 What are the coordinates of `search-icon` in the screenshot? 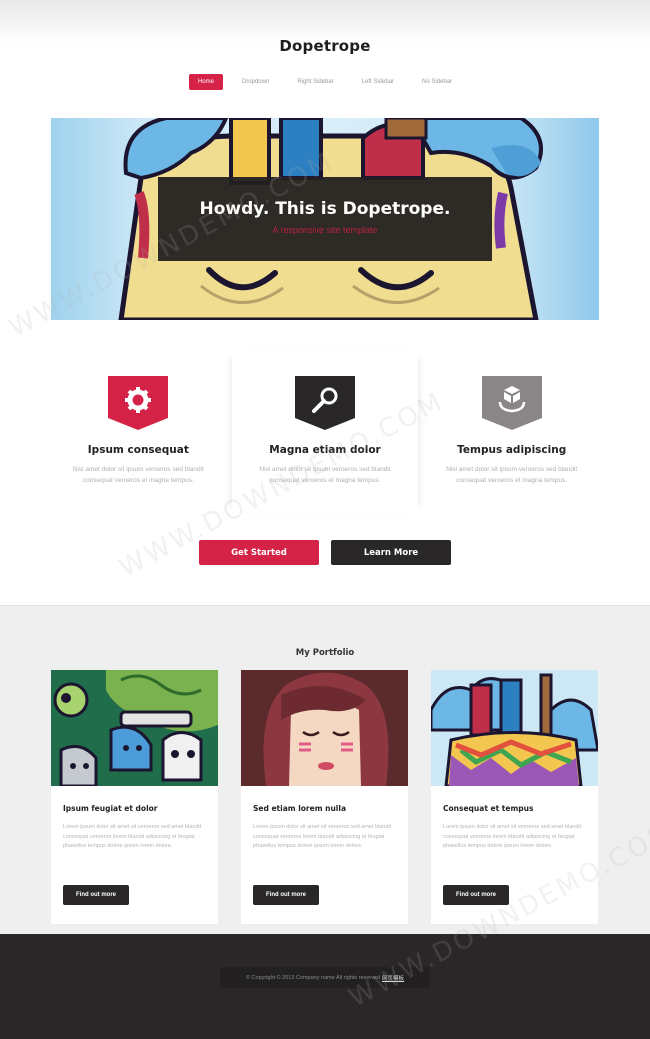 It's located at (325, 403).